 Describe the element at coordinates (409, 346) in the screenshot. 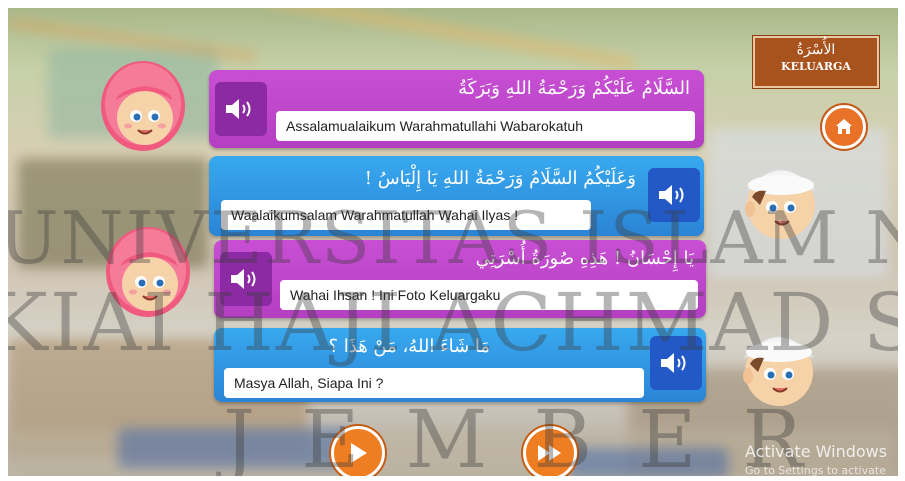

I see `arabic-text: مَا شَاءَ اللهُ، مَنْ هَذَا ؟` at that location.